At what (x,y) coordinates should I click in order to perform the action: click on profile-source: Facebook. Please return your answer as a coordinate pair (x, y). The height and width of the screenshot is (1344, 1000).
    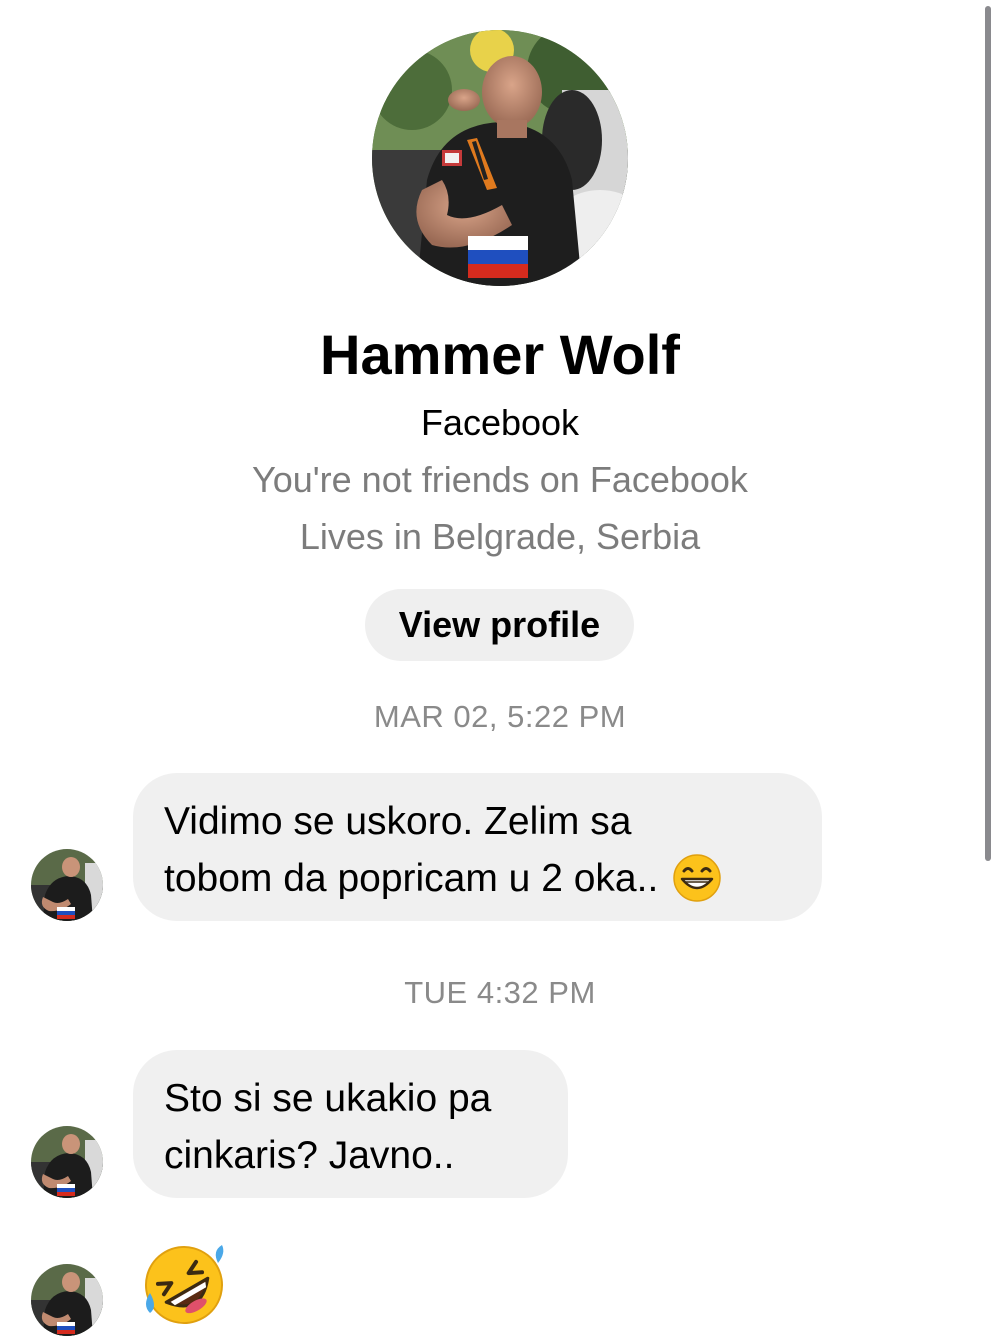
    Looking at the image, I should click on (500, 422).